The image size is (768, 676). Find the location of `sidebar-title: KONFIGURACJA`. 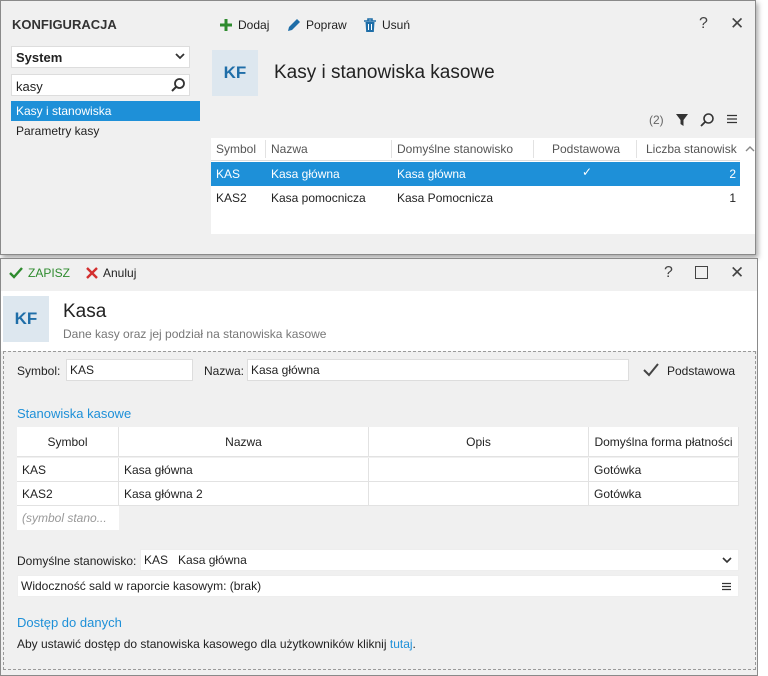

sidebar-title: KONFIGURACJA is located at coordinates (64, 24).